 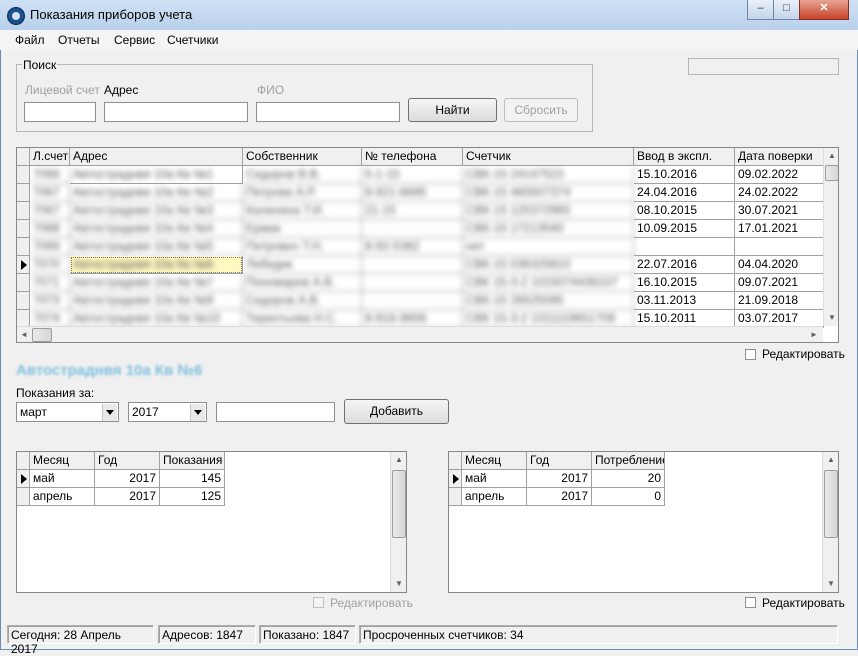 What do you see at coordinates (302, 193) in the screenshot?
I see `cell-owner: Петрова А.Р.` at bounding box center [302, 193].